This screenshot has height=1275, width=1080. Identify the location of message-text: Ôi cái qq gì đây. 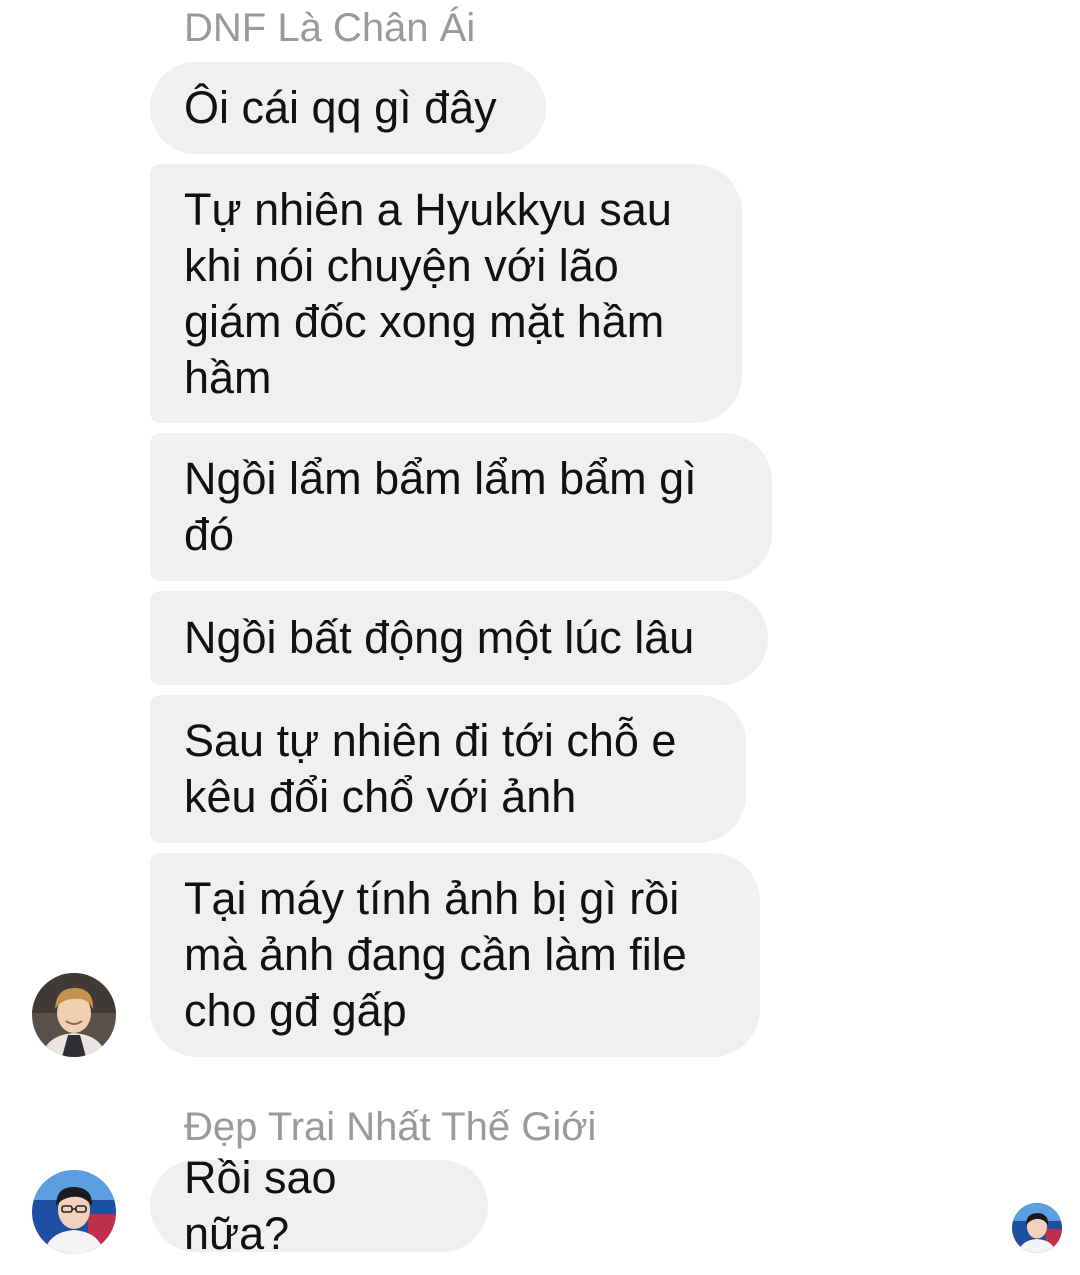
(340, 107).